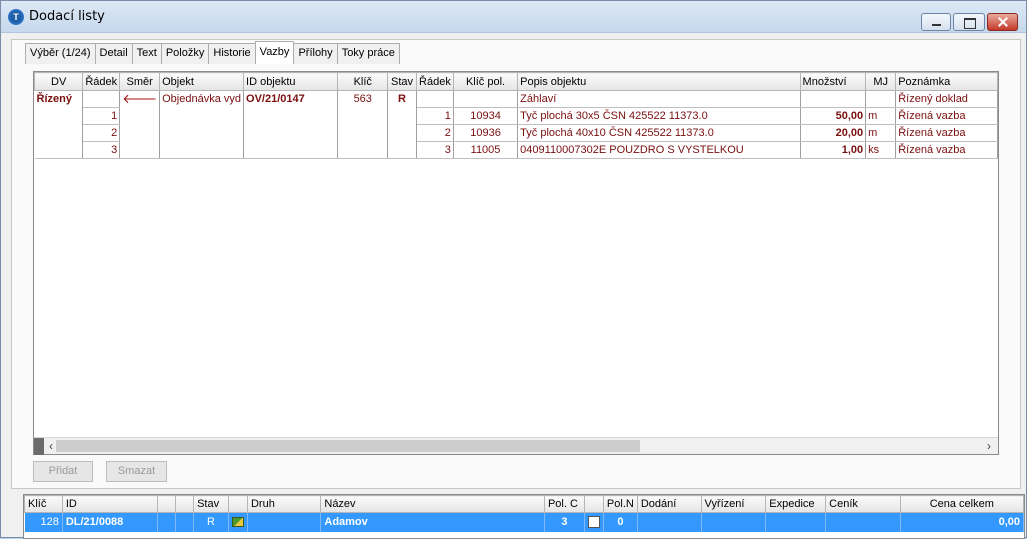 The image size is (1027, 539). I want to click on cell-poznamka: Řízená vazba, so click(946, 133).